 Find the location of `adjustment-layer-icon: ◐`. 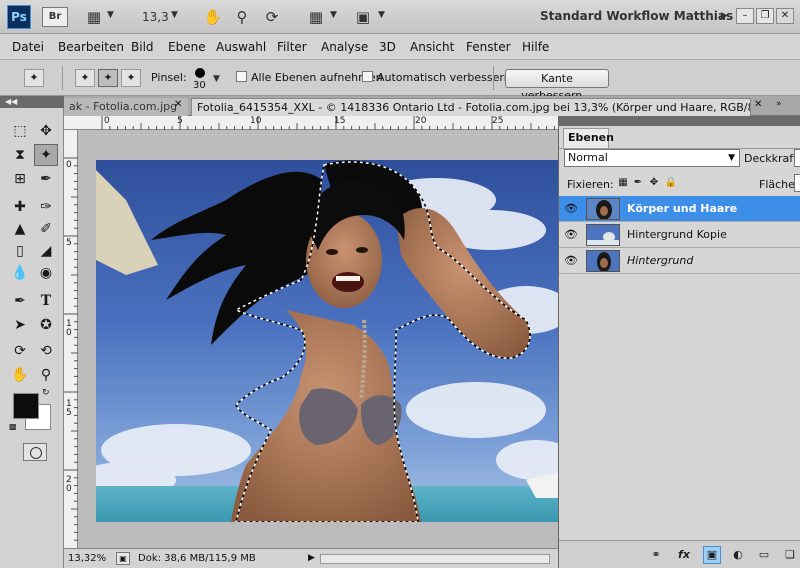

adjustment-layer-icon: ◐ is located at coordinates (738, 555).